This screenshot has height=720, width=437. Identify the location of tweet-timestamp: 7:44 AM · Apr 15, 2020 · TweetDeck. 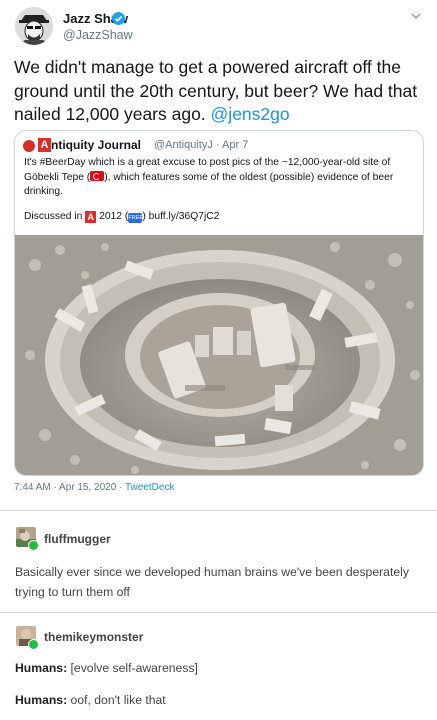
(94, 487).